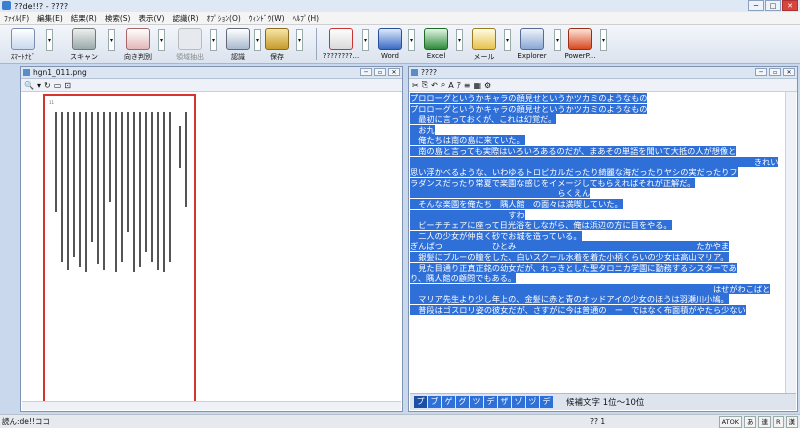 This screenshot has width=800, height=428. What do you see at coordinates (518, 402) in the screenshot?
I see `candidate-char: ゾ` at bounding box center [518, 402].